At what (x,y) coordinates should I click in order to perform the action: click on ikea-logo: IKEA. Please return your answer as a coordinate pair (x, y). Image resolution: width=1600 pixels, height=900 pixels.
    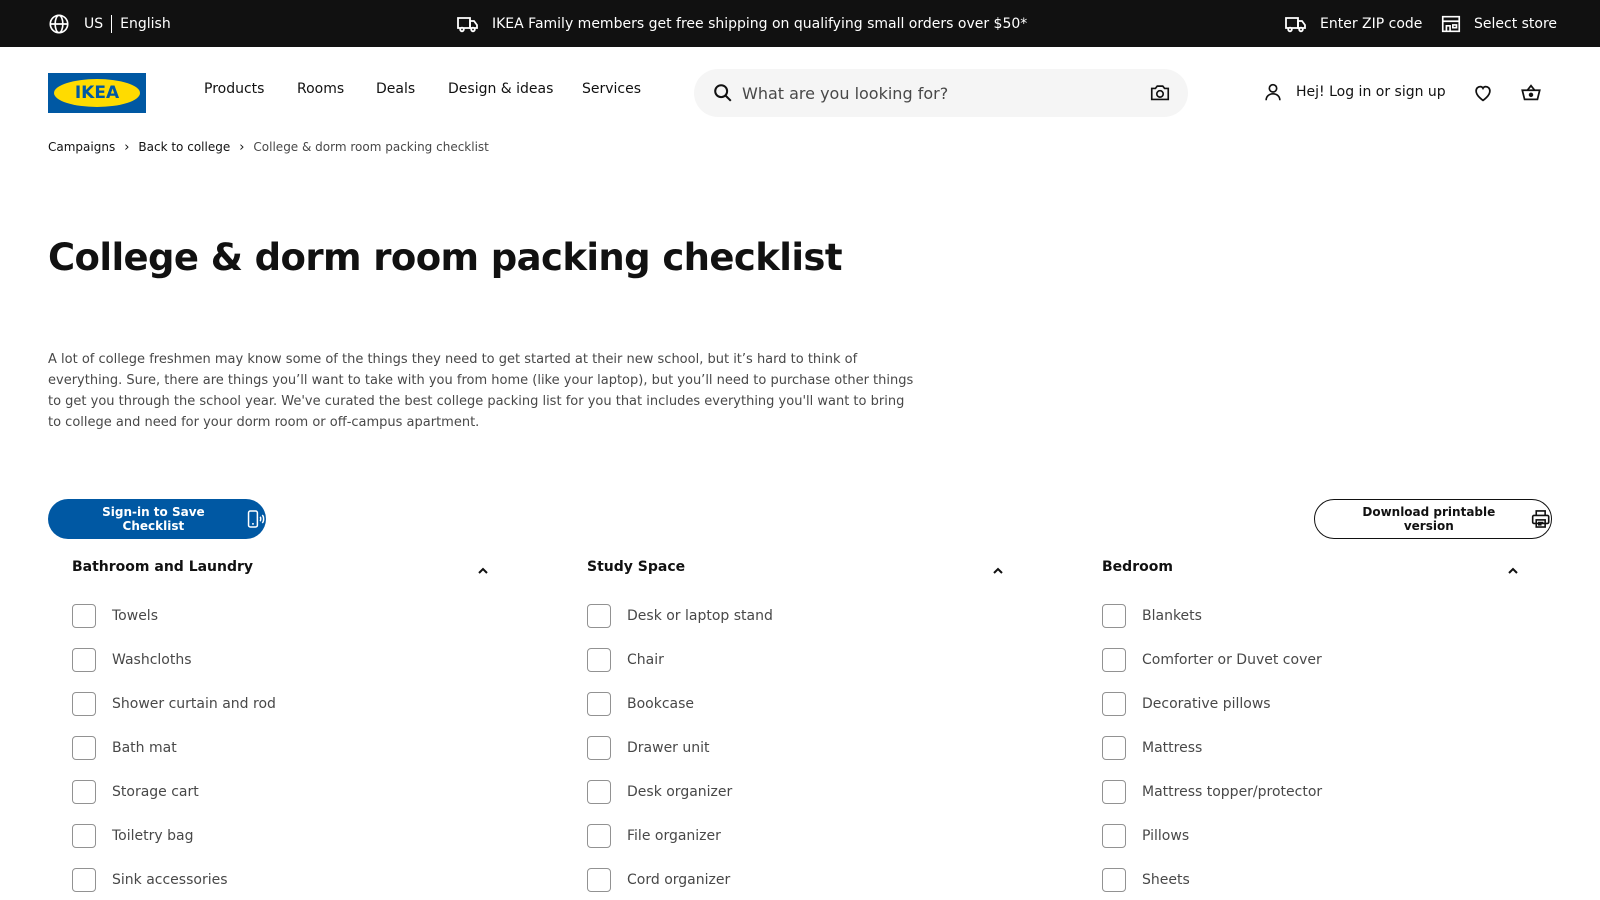
    Looking at the image, I should click on (97, 93).